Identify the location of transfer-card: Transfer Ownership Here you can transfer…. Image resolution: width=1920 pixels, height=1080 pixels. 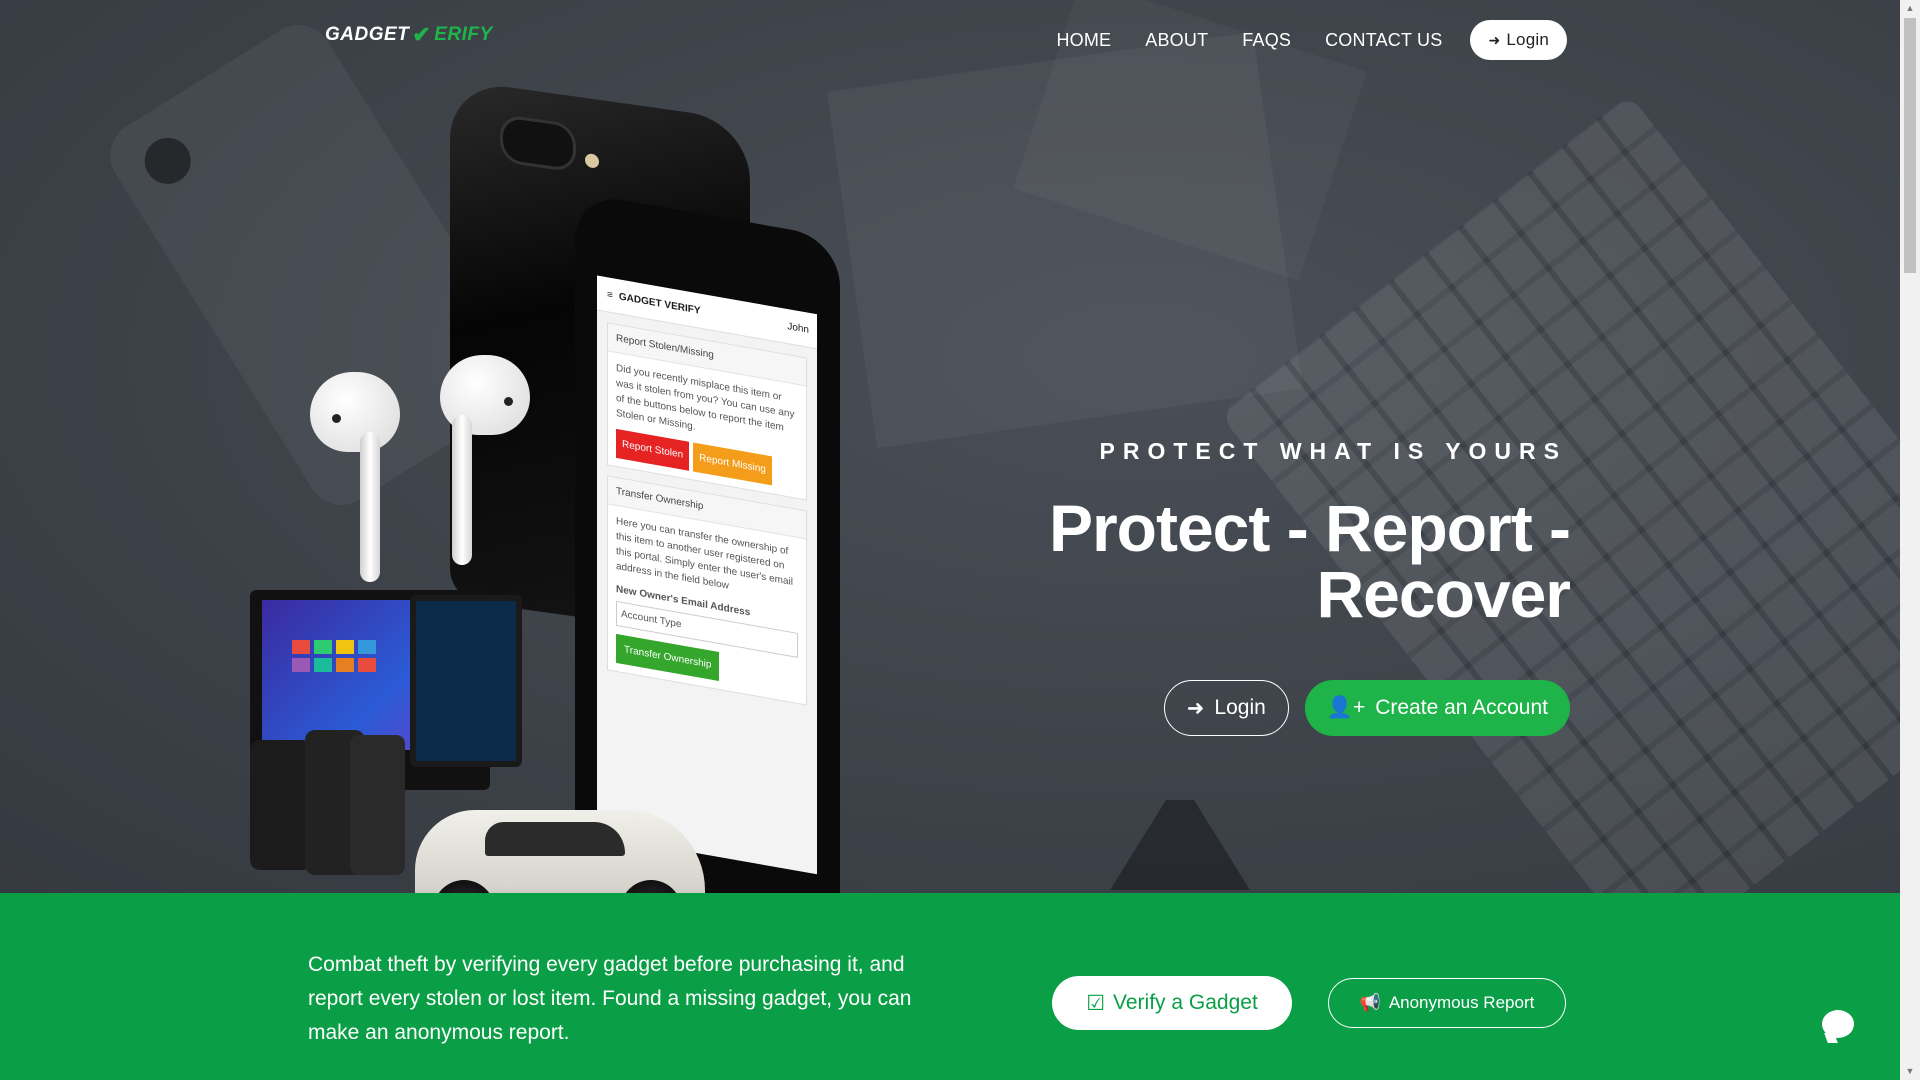
(707, 590).